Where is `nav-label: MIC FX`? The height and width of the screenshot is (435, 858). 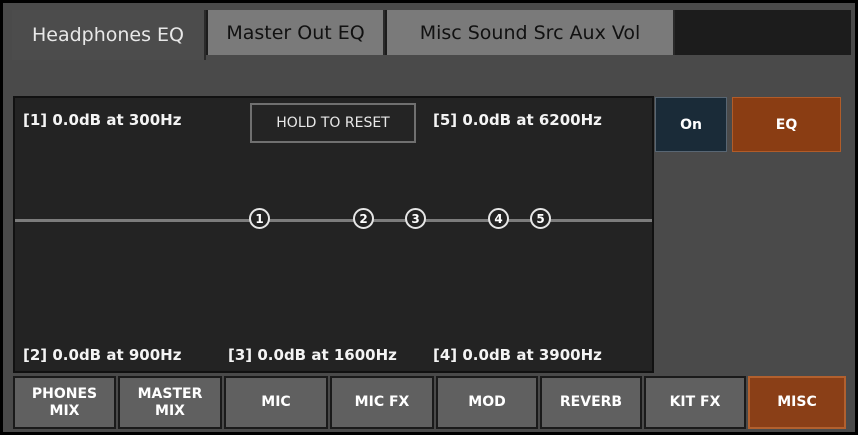
nav-label: MIC FX is located at coordinates (382, 402).